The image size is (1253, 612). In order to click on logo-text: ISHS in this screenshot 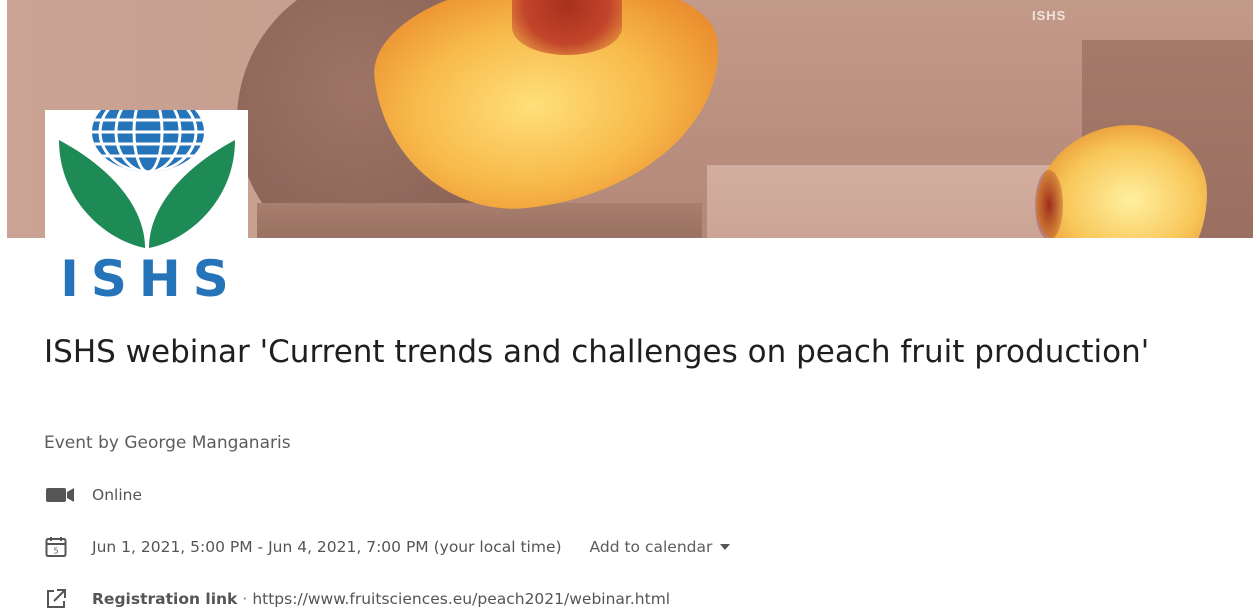, I will do `click(150, 279)`.